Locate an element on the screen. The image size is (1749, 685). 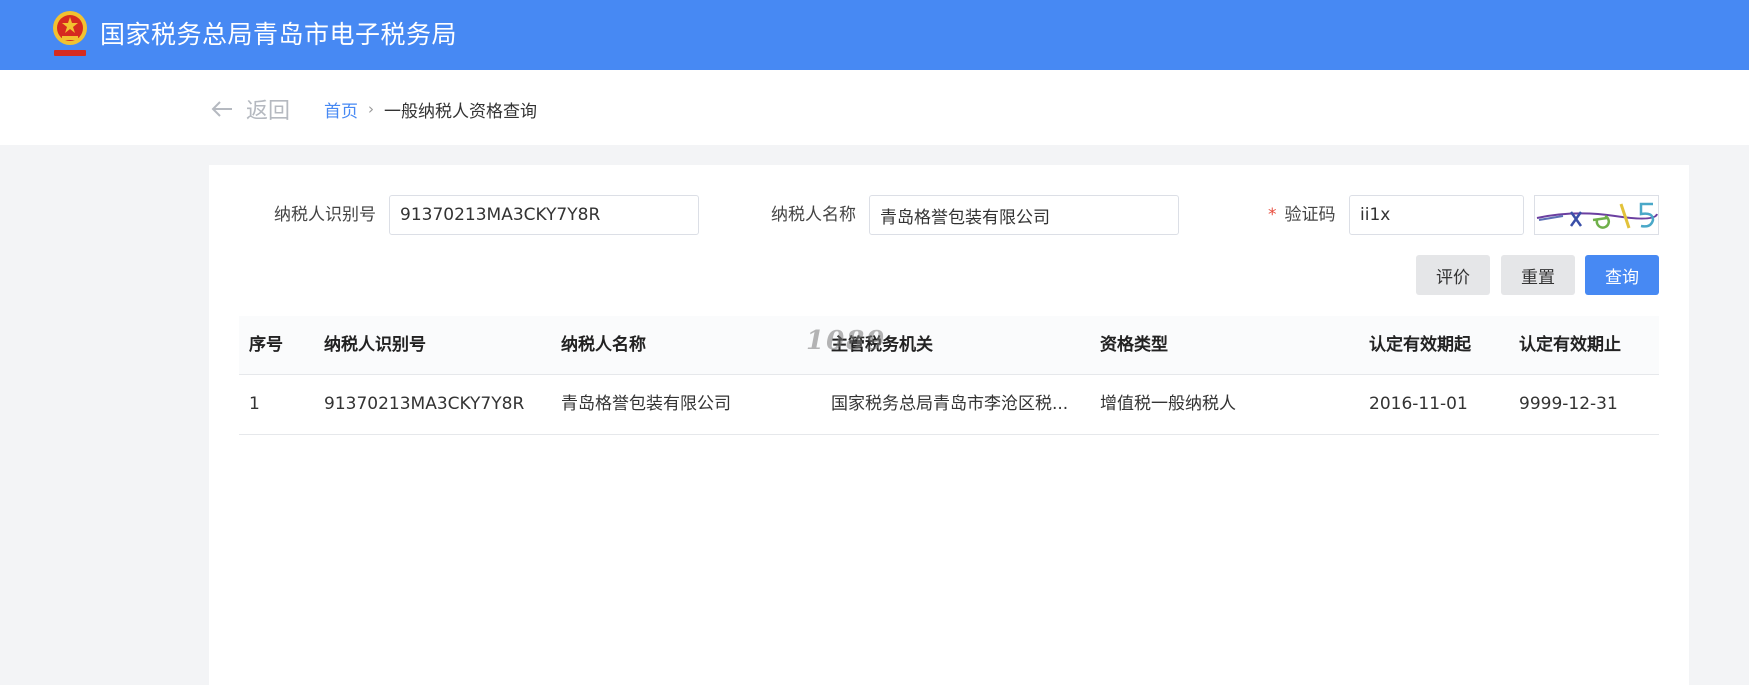
captcha-image is located at coordinates (1596, 215).